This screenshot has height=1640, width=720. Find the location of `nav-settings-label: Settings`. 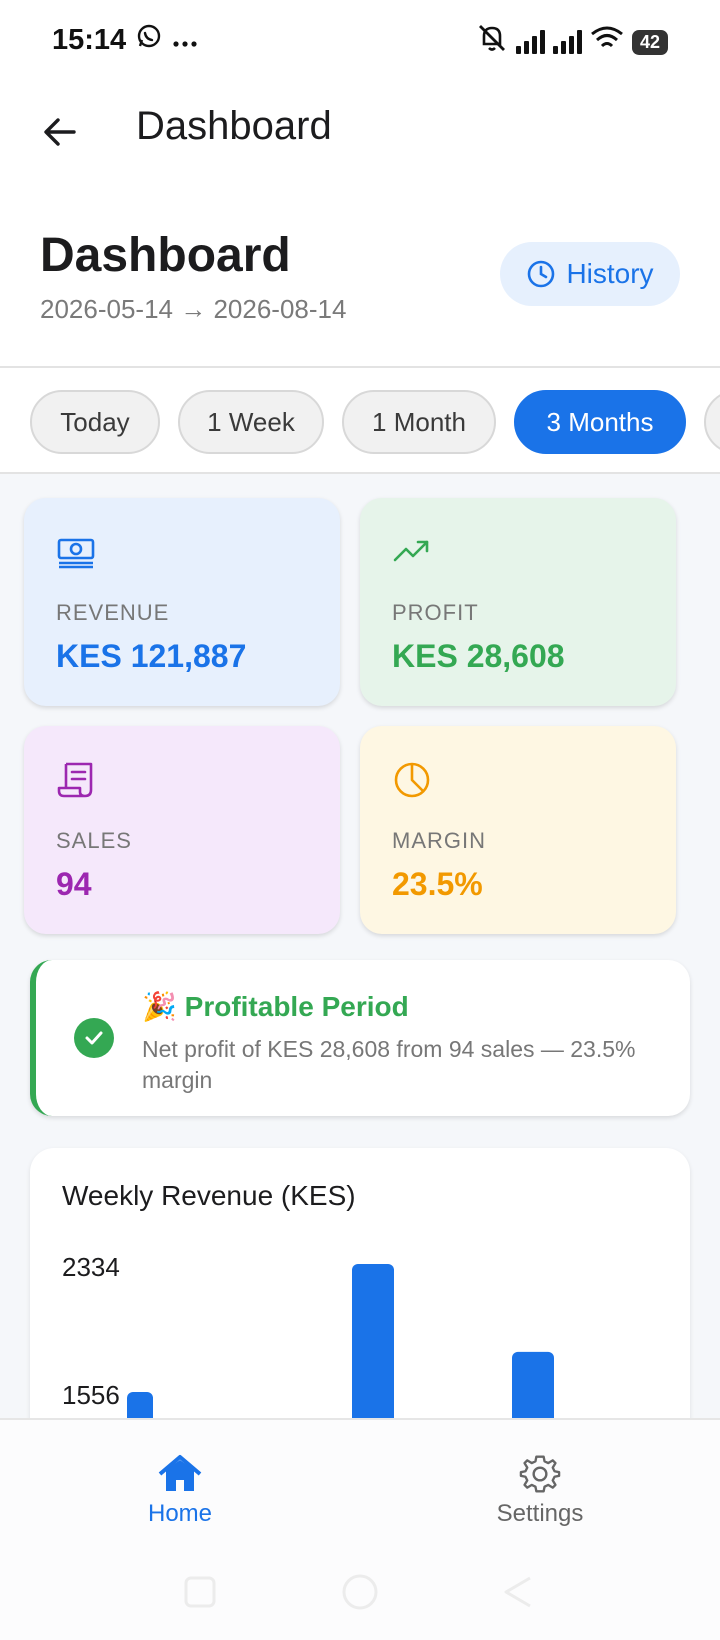

nav-settings-label: Settings is located at coordinates (540, 1513).